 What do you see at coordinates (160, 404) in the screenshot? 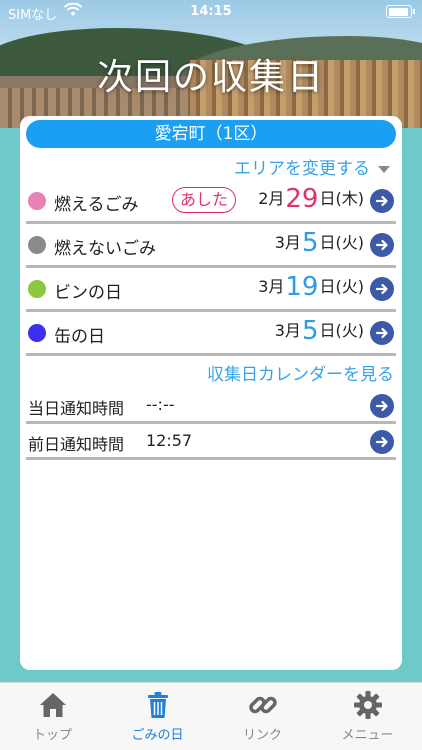
I see `notify-time: --:--` at bounding box center [160, 404].